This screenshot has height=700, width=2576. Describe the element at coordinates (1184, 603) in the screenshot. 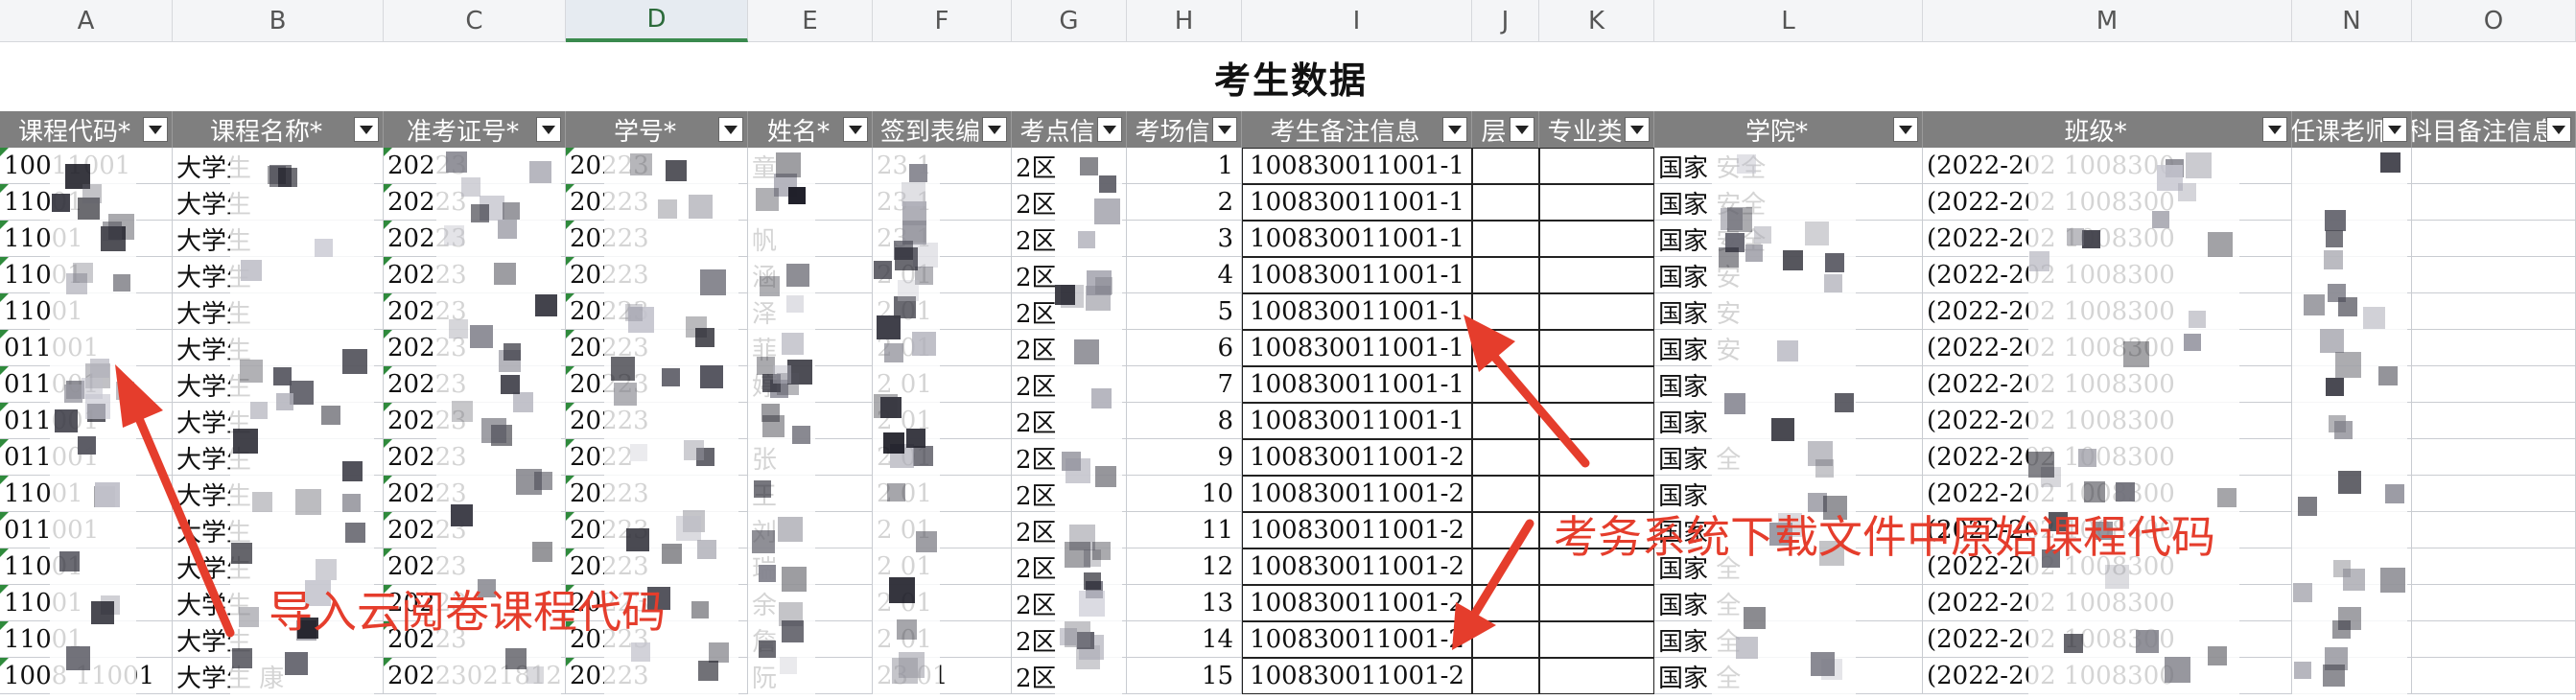

I see `table-cell: 13` at that location.